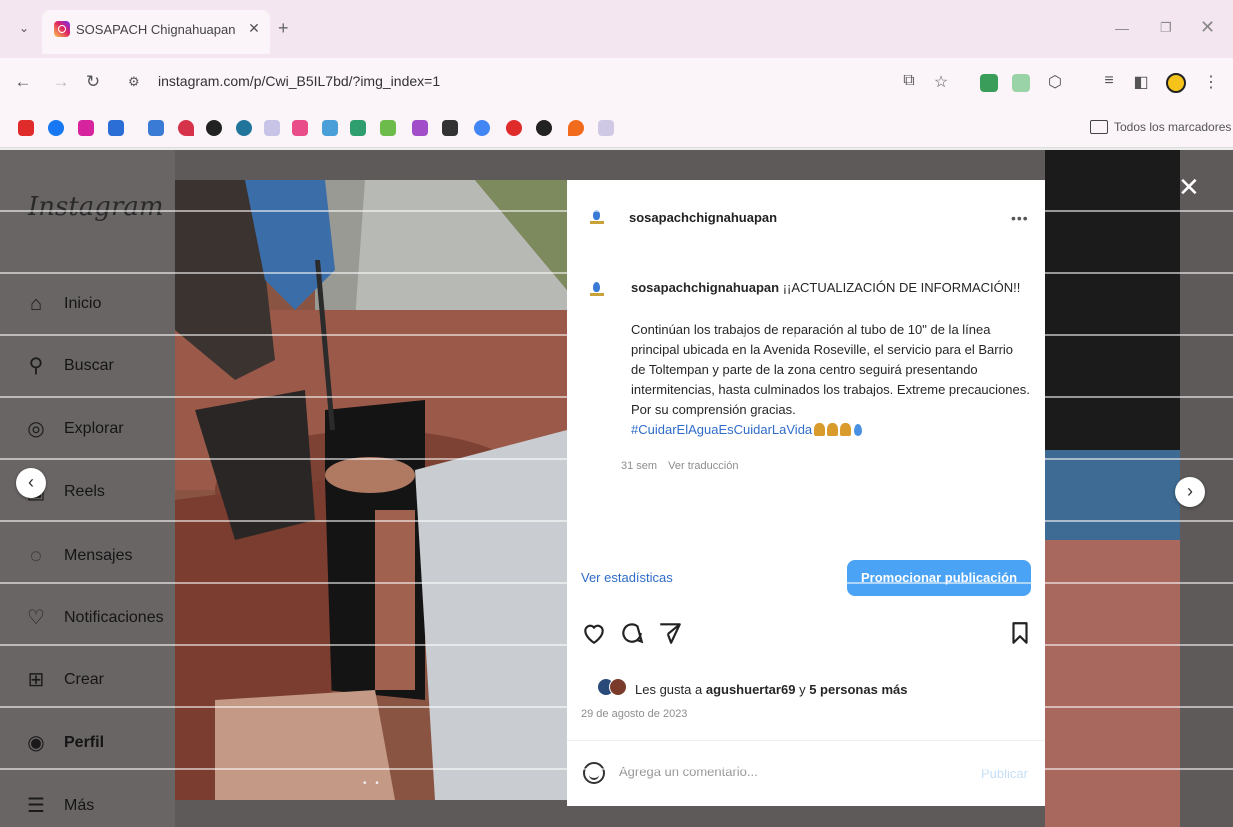 The width and height of the screenshot is (1233, 827). Describe the element at coordinates (1207, 27) in the screenshot. I see `window-close-icon: ✕` at that location.